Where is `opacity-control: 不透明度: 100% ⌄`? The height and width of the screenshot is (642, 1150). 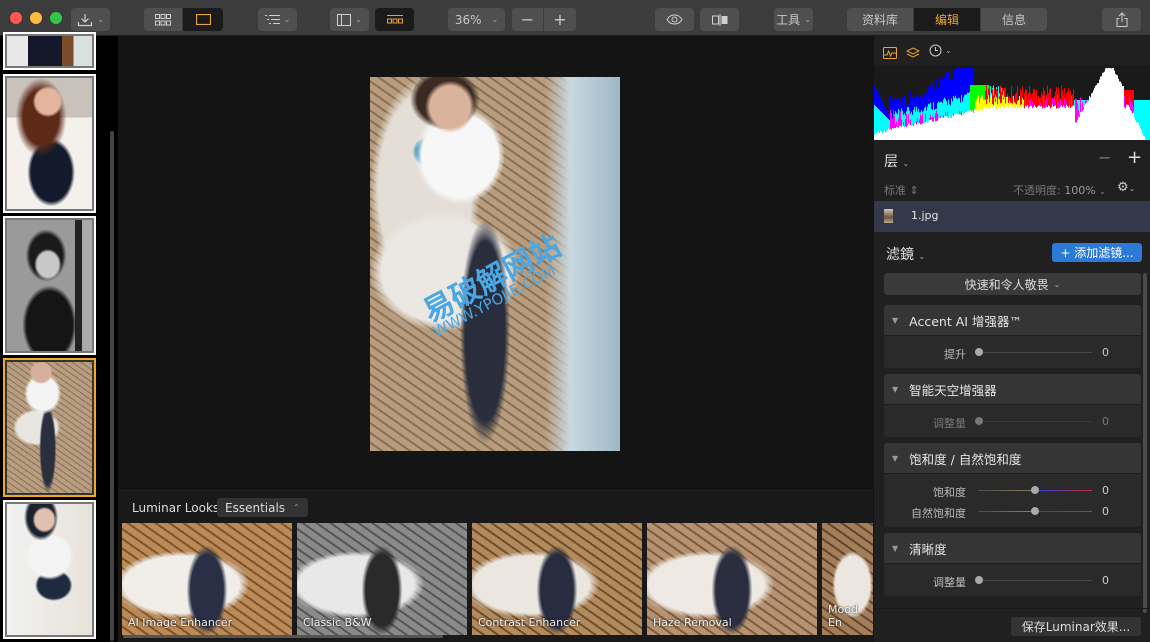 opacity-control: 不透明度: 100% ⌄ is located at coordinates (1059, 190).